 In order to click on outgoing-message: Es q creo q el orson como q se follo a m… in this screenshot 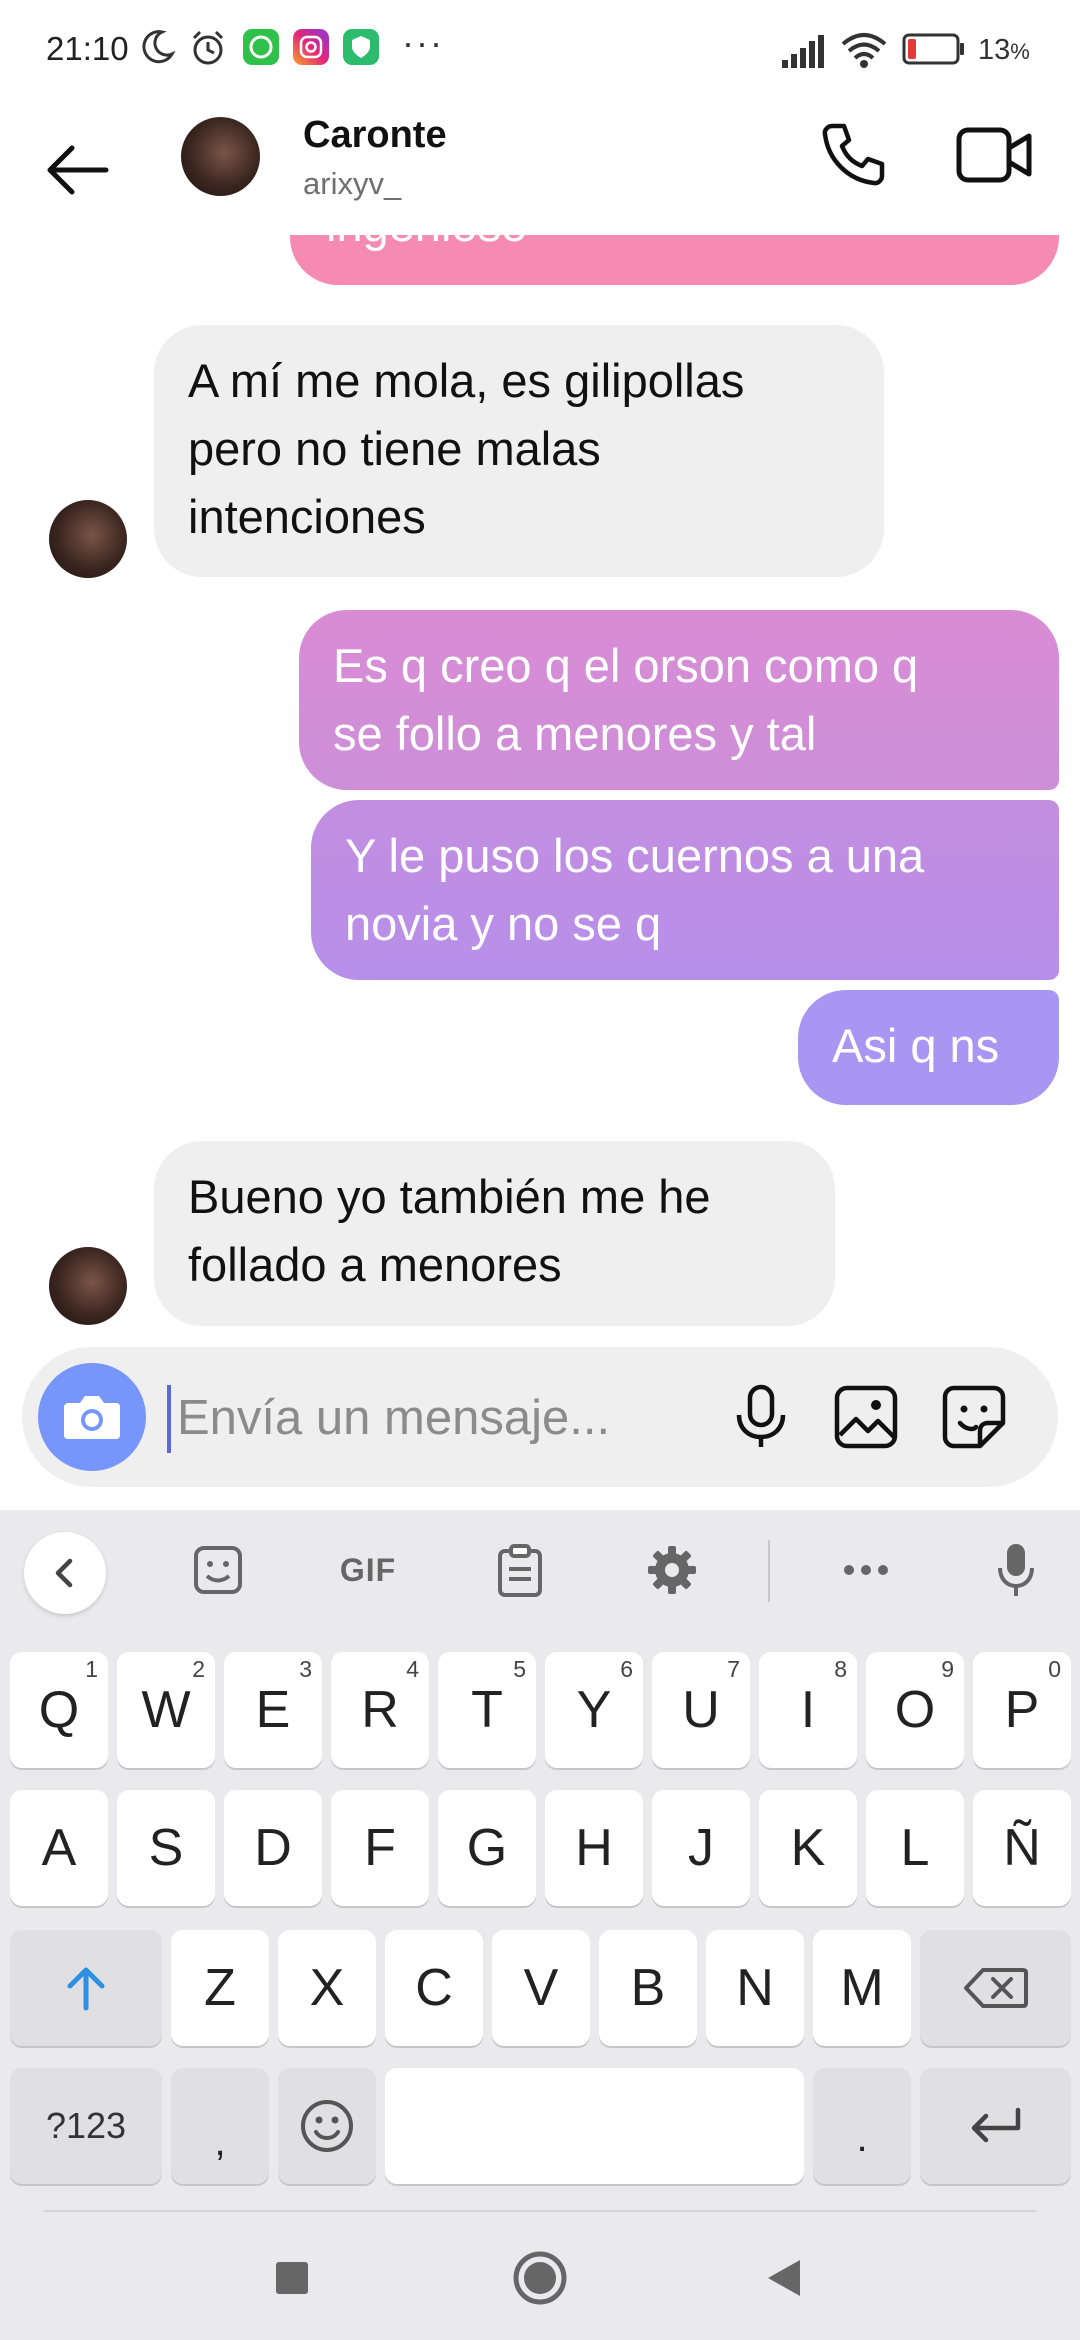, I will do `click(679, 700)`.